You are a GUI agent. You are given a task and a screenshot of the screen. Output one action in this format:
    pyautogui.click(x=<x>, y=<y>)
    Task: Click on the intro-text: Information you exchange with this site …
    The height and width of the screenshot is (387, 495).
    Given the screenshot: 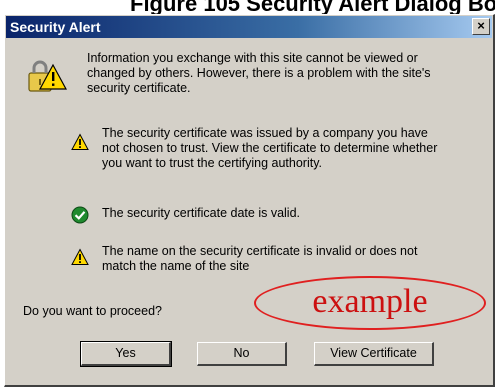 What is the action you would take?
    pyautogui.click(x=287, y=73)
    